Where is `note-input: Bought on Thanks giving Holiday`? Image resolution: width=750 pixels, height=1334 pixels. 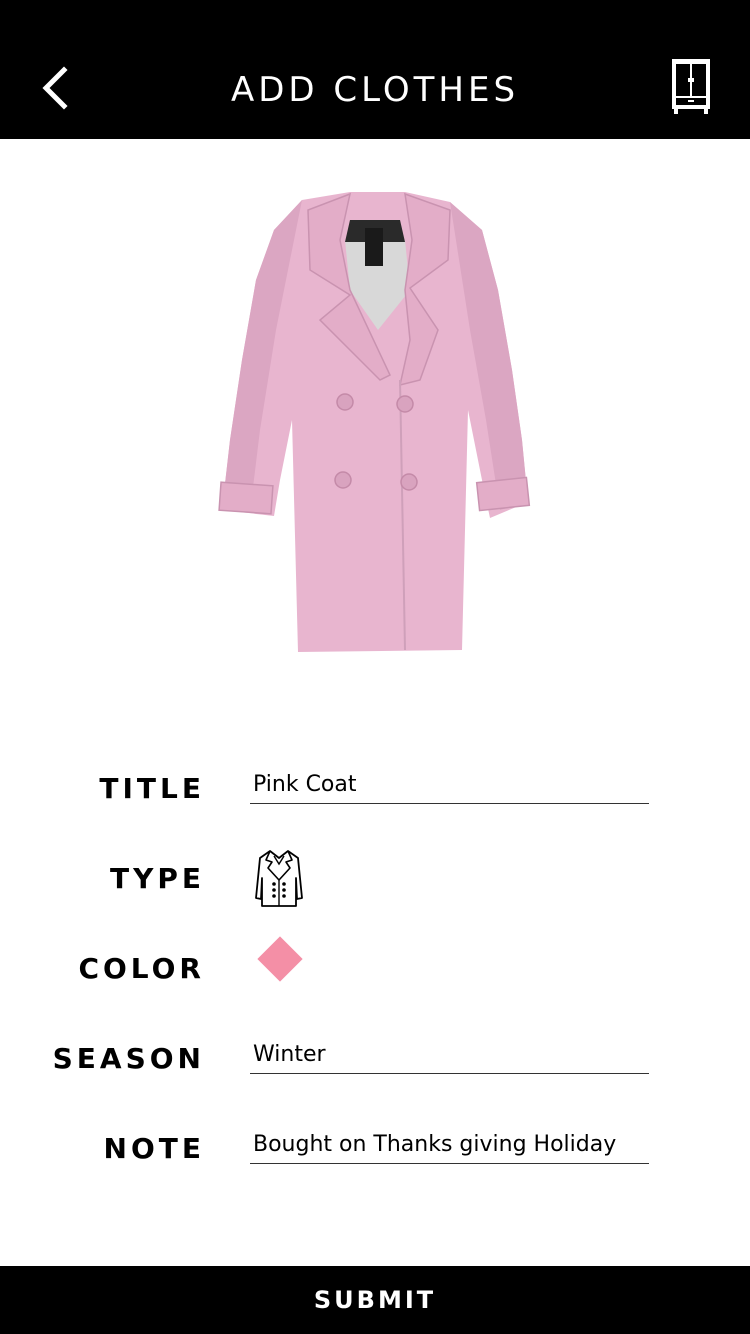 note-input: Bought on Thanks giving Holiday is located at coordinates (449, 1146).